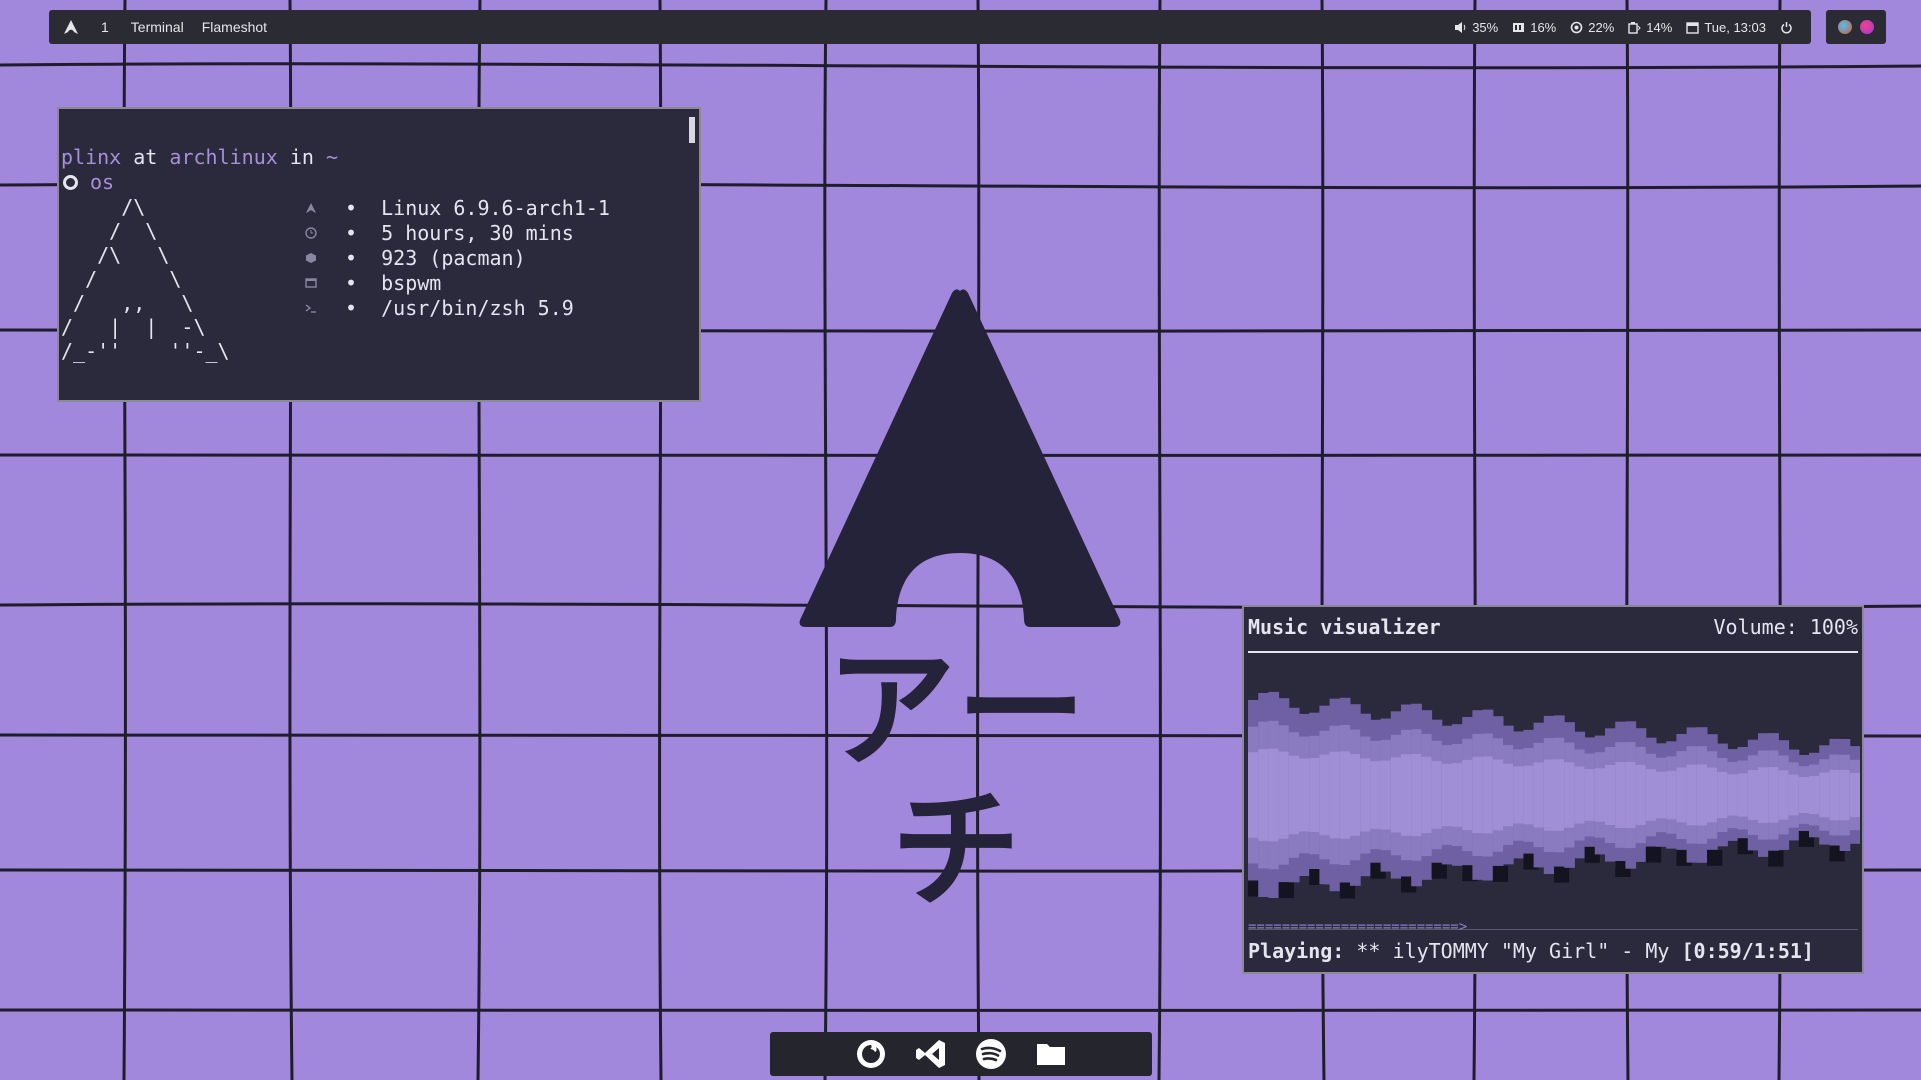 The image size is (1921, 1080). What do you see at coordinates (1601, 27) in the screenshot?
I see `cpu-value: 22%` at bounding box center [1601, 27].